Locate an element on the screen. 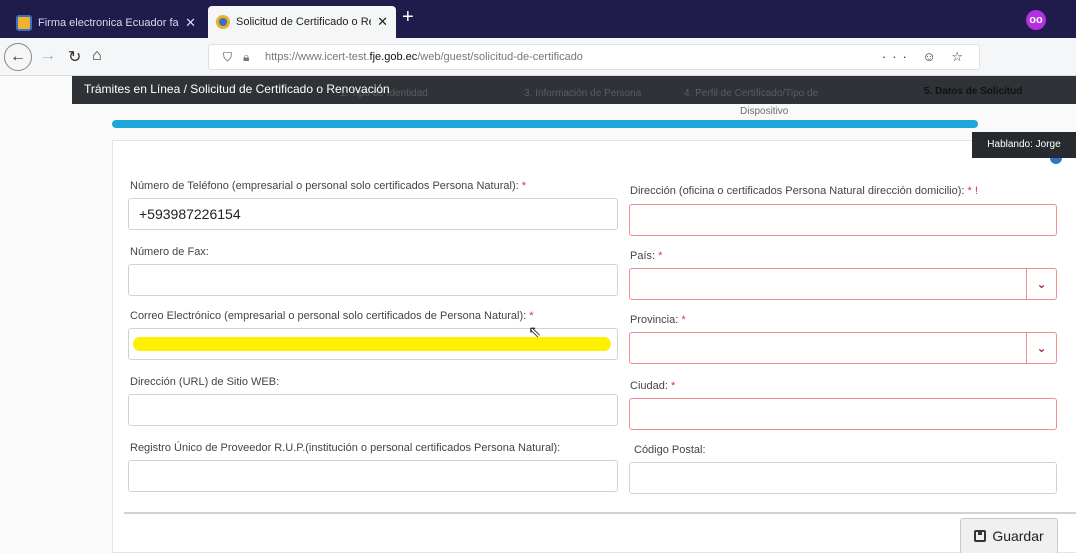  progress-bar is located at coordinates (545, 124).